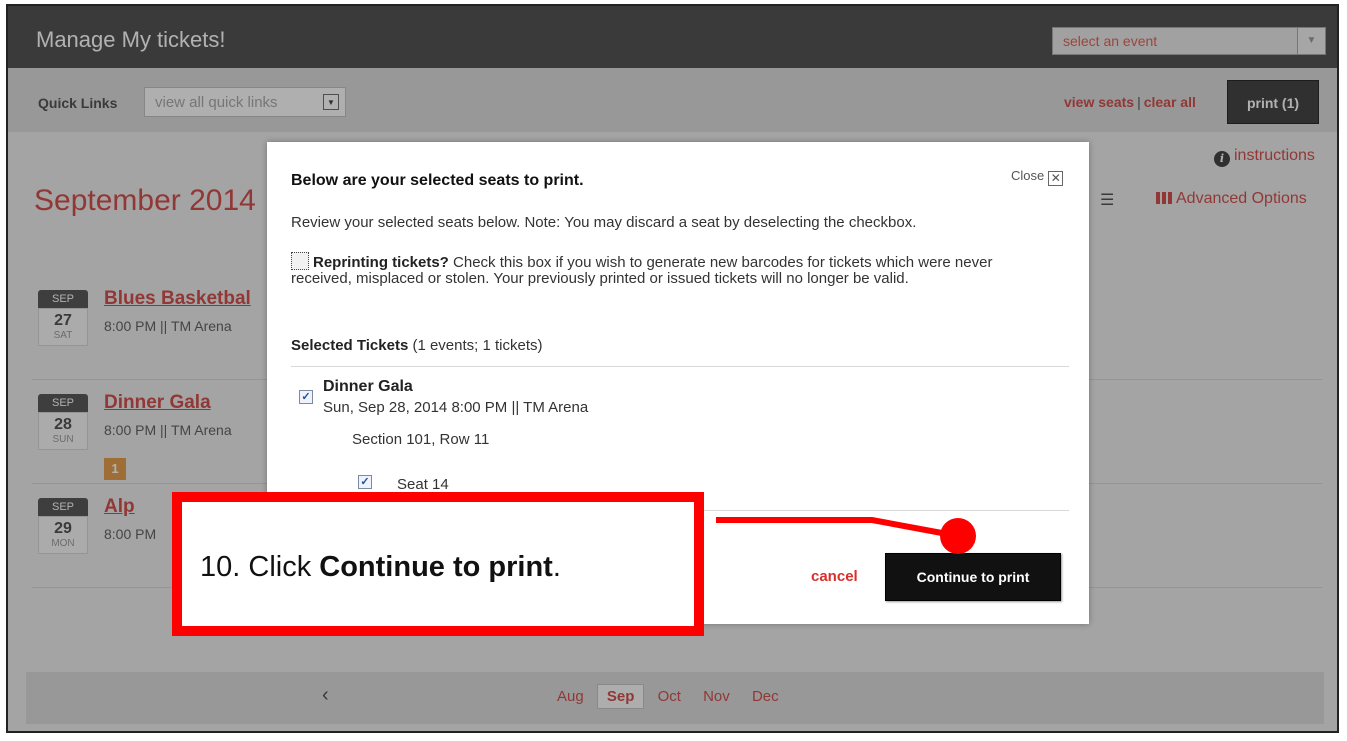 The width and height of the screenshot is (1347, 741). Describe the element at coordinates (958, 536) in the screenshot. I see `callout-pointer-dot` at that location.